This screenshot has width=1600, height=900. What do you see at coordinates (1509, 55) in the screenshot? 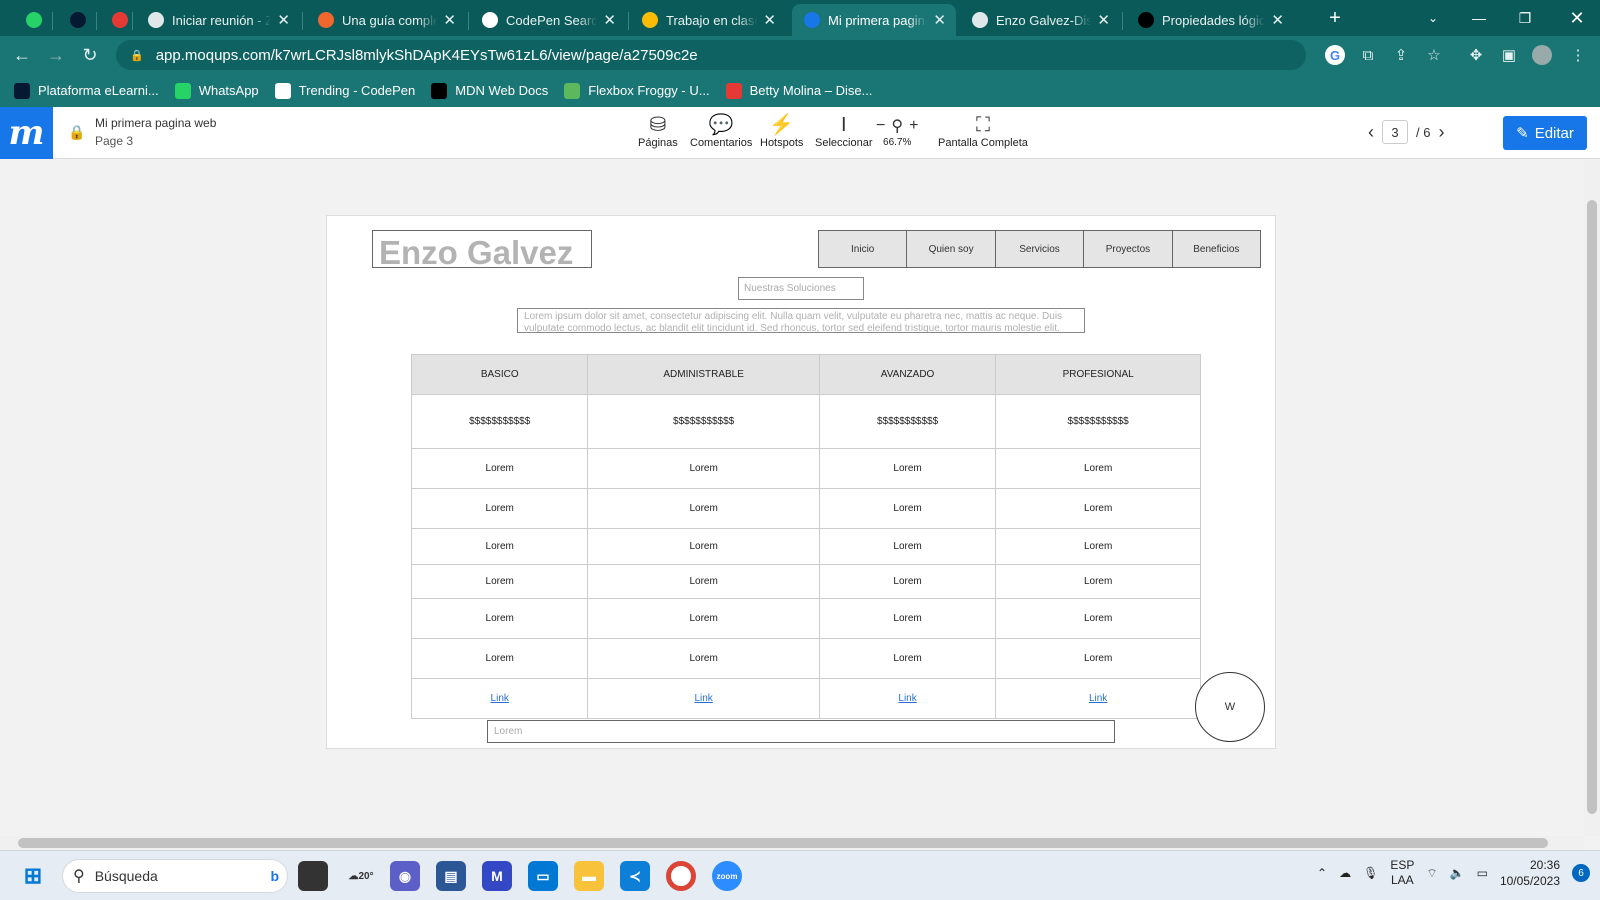
I see `side-panel-icon: ▣` at bounding box center [1509, 55].